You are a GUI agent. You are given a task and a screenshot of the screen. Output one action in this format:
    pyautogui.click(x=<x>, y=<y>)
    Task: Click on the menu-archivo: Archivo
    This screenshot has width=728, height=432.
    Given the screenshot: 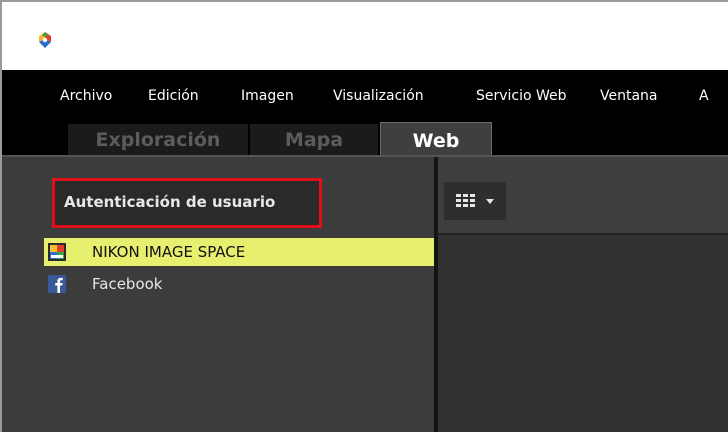 What is the action you would take?
    pyautogui.click(x=86, y=96)
    